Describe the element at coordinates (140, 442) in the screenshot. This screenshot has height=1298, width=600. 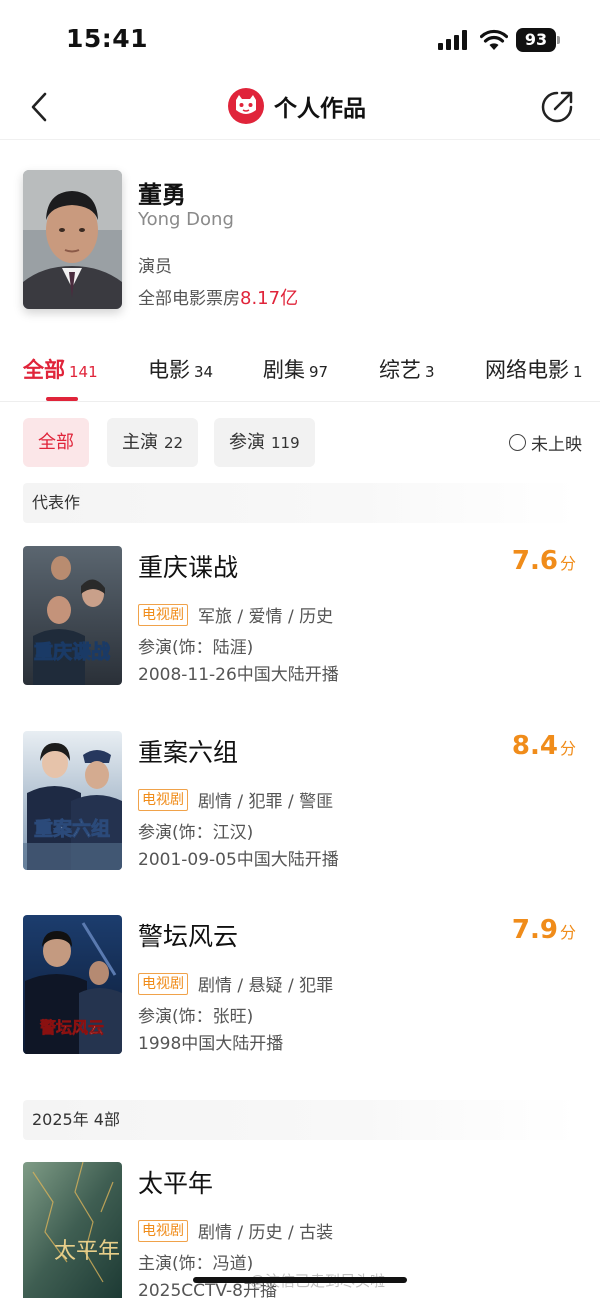
I see `filter-label: 主演` at that location.